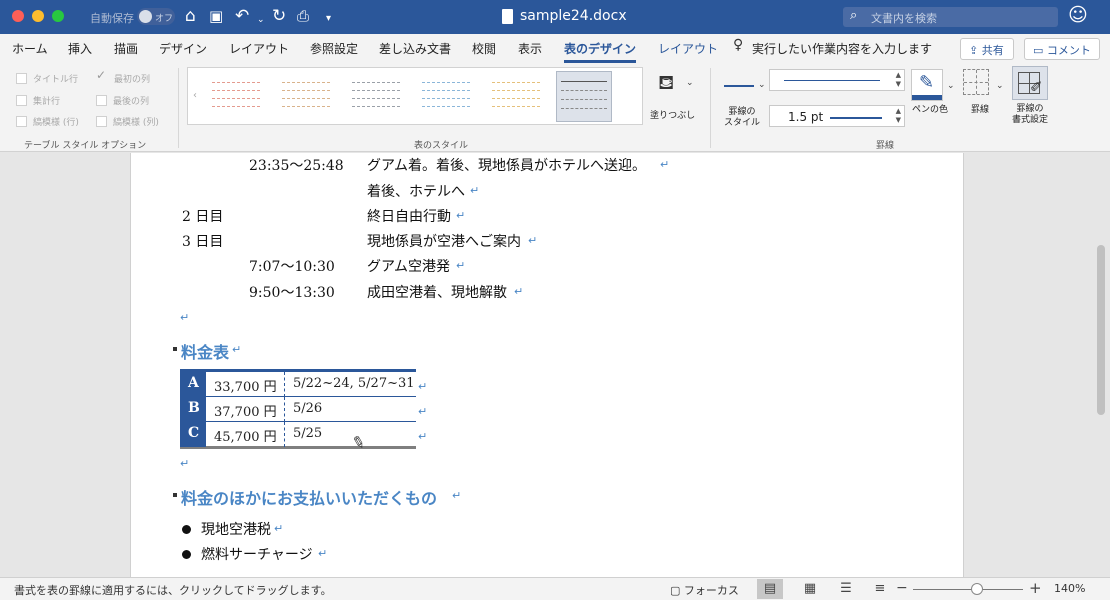 Image resolution: width=1110 pixels, height=600 pixels. What do you see at coordinates (507, 166) in the screenshot?
I see `schedule-text: グアム着。着後、現地係員がホテルへ送迎。` at bounding box center [507, 166].